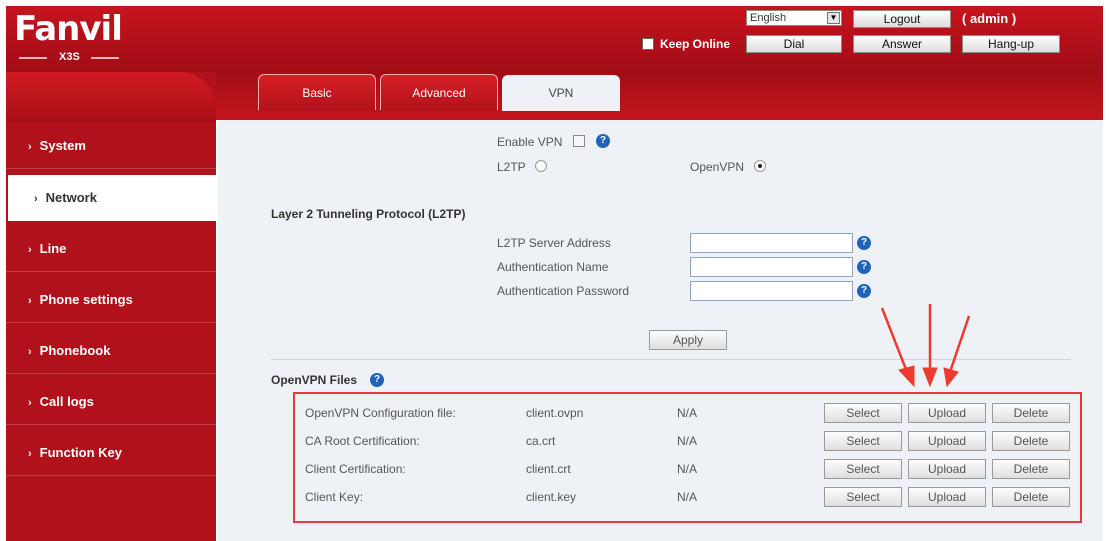  I want to click on current-user: ( admin ), so click(989, 18).